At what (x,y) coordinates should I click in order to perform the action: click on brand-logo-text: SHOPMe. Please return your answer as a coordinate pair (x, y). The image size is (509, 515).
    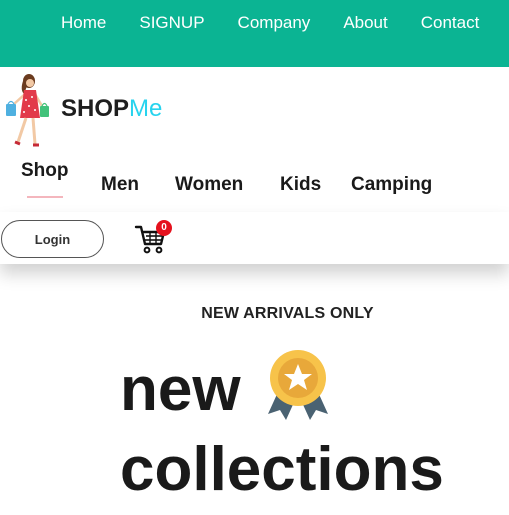
    Looking at the image, I should click on (111, 109).